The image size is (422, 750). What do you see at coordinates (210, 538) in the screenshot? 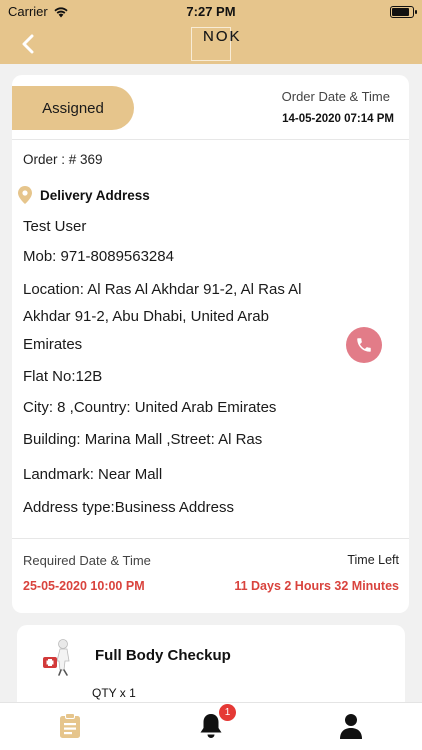
I see `footer-divider` at bounding box center [210, 538].